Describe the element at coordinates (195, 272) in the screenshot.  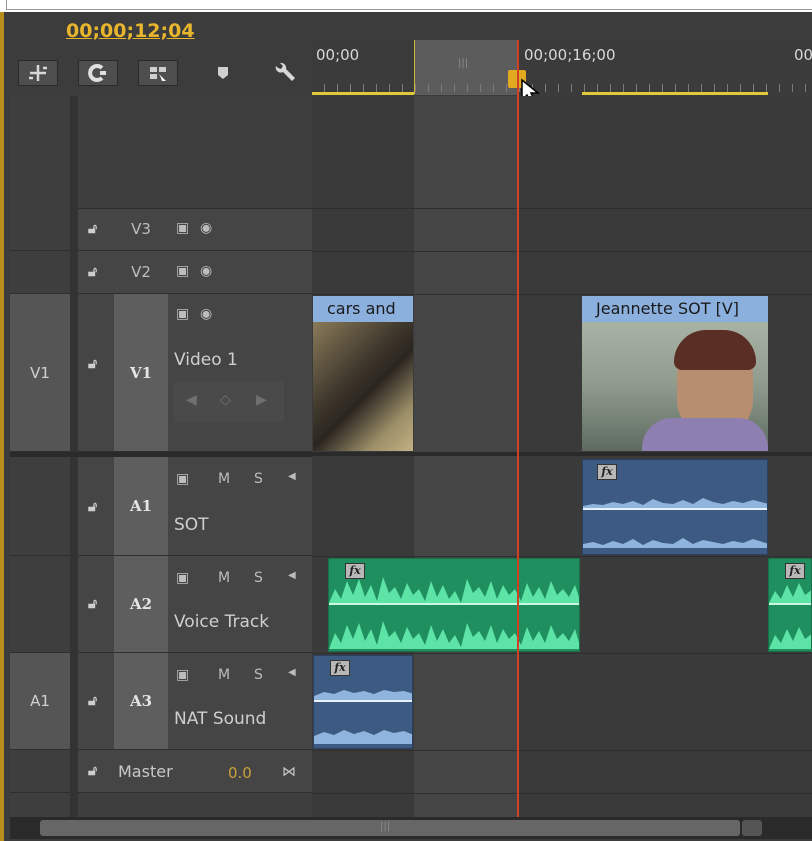
I see `track-header-v2: 🔓︎ V2 ▣ ◉` at that location.